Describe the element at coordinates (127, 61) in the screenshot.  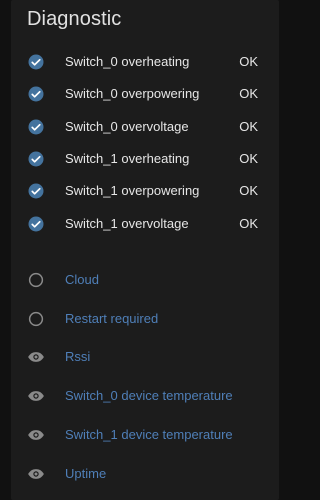
I see `entity-label: Switch_0 overheating` at that location.